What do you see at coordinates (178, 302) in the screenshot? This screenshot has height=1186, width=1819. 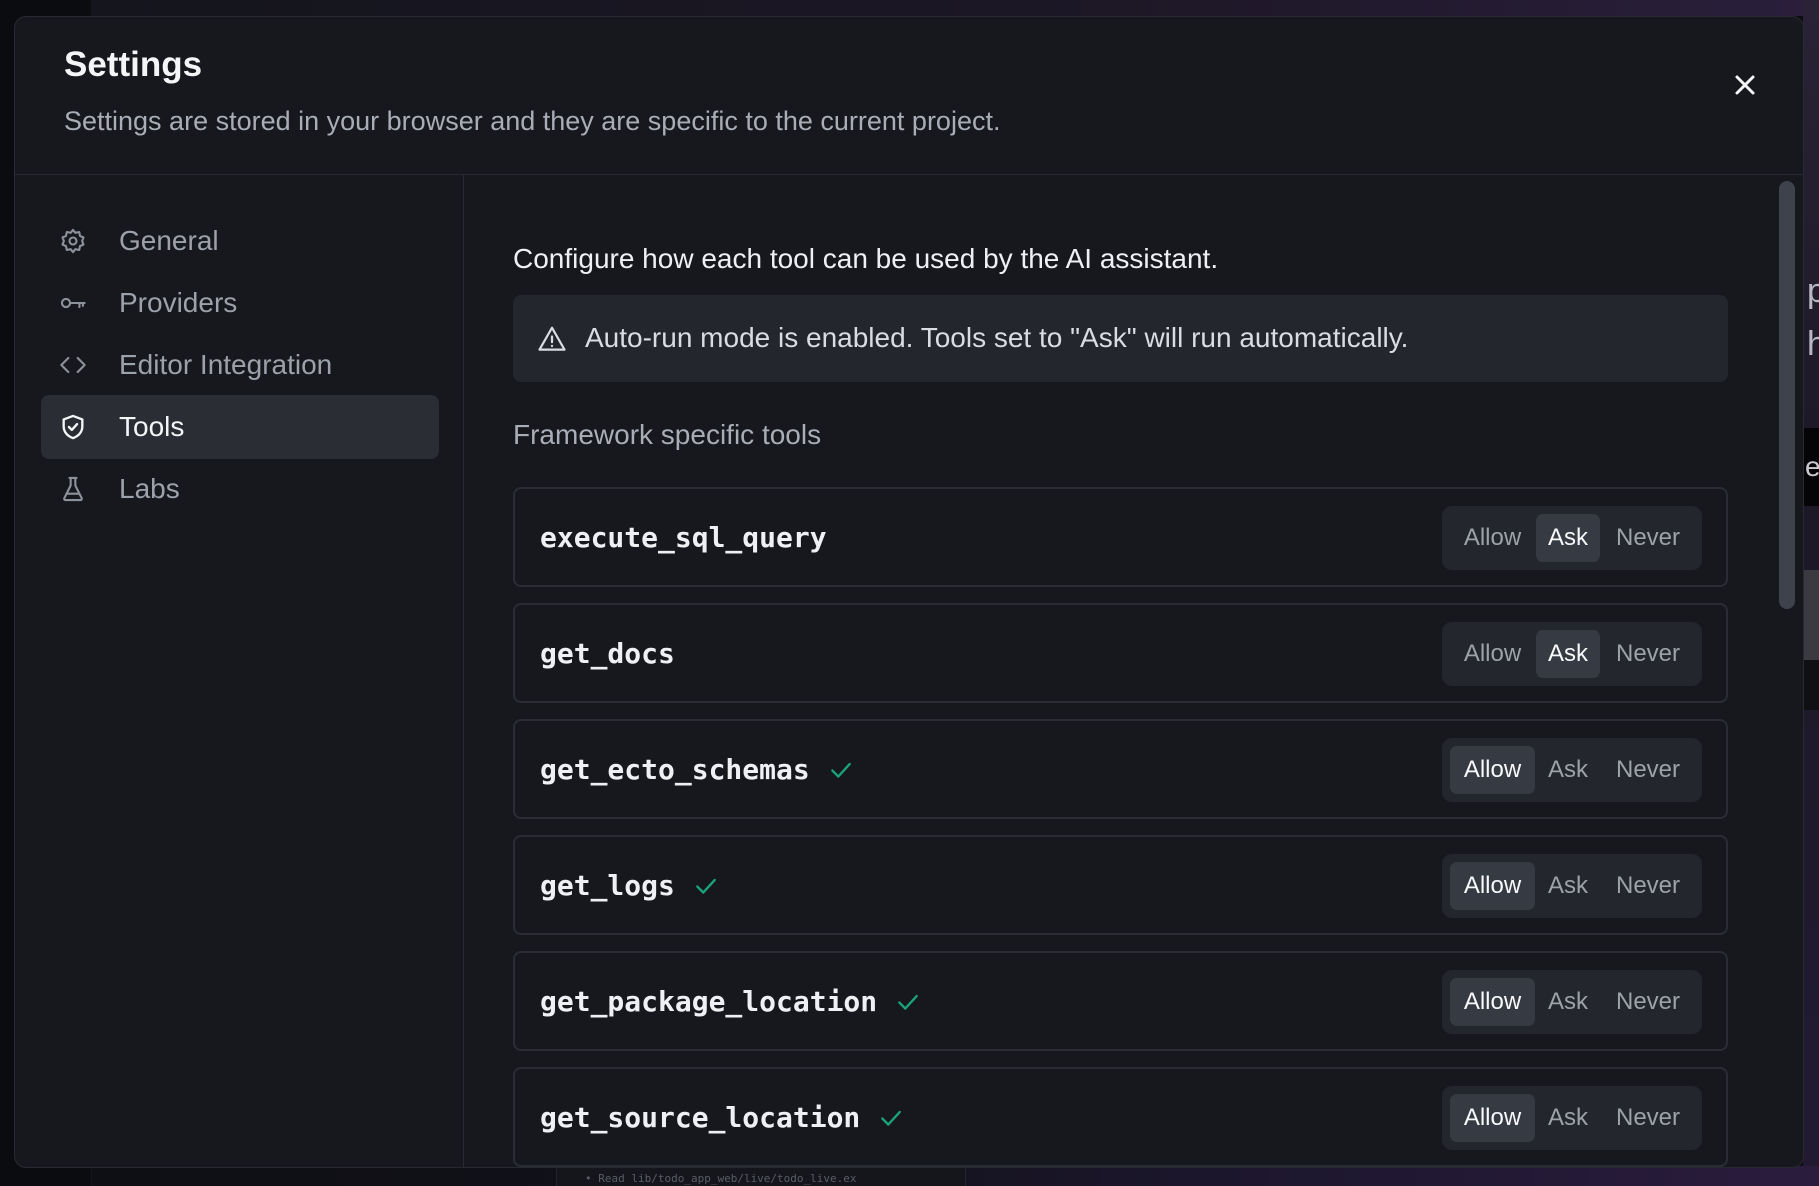 I see `sidebar-item-label: Providers` at bounding box center [178, 302].